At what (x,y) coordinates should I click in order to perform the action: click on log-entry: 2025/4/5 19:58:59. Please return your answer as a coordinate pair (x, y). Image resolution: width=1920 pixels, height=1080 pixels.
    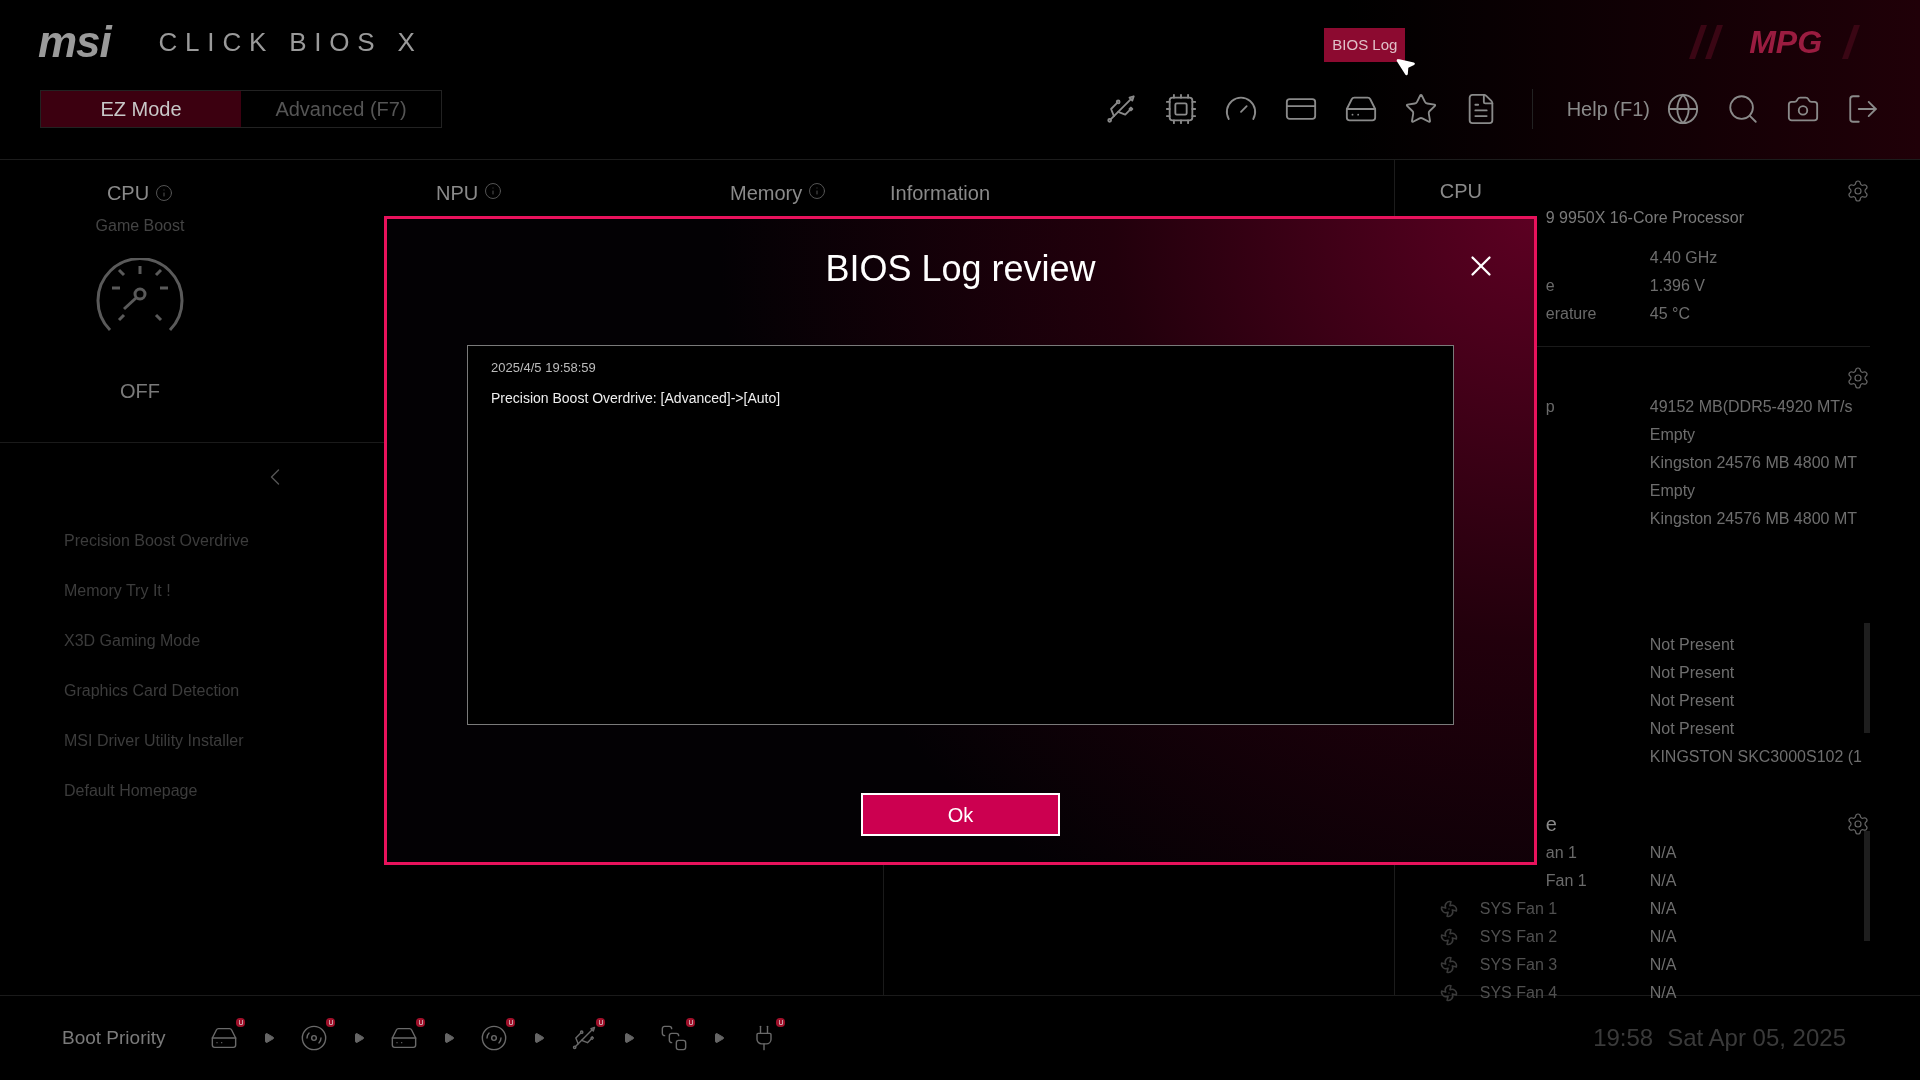
    Looking at the image, I should click on (544, 368).